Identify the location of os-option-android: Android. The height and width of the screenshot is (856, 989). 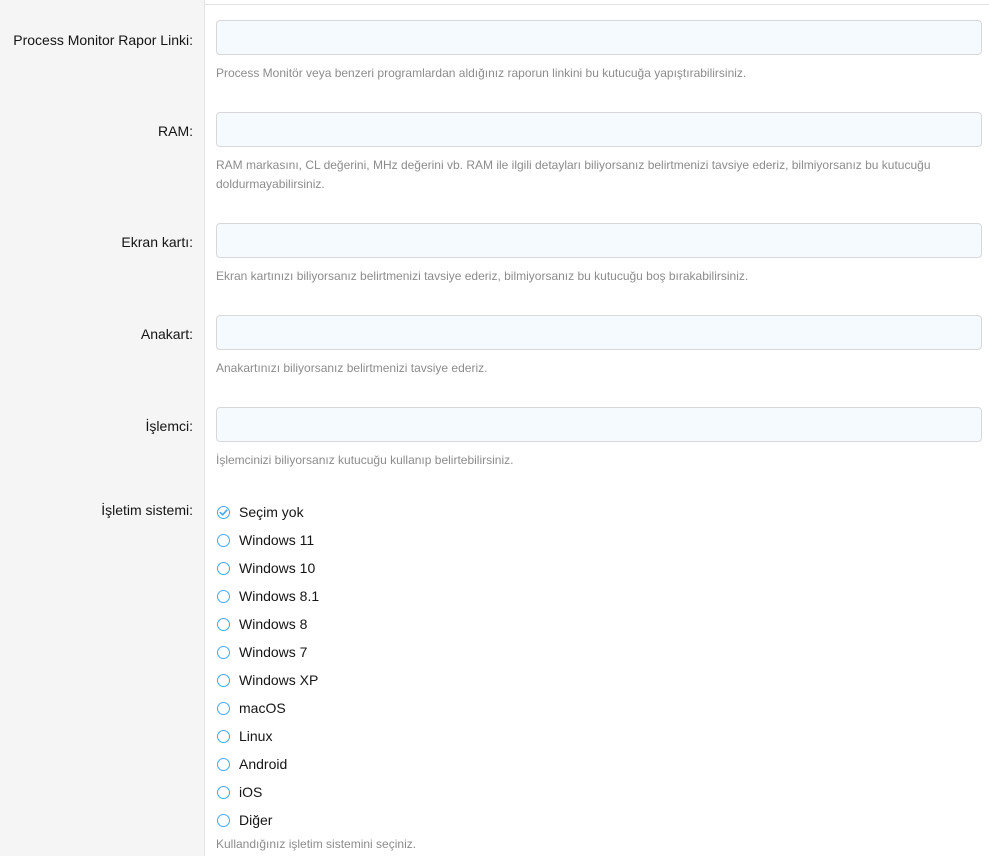
(267, 764).